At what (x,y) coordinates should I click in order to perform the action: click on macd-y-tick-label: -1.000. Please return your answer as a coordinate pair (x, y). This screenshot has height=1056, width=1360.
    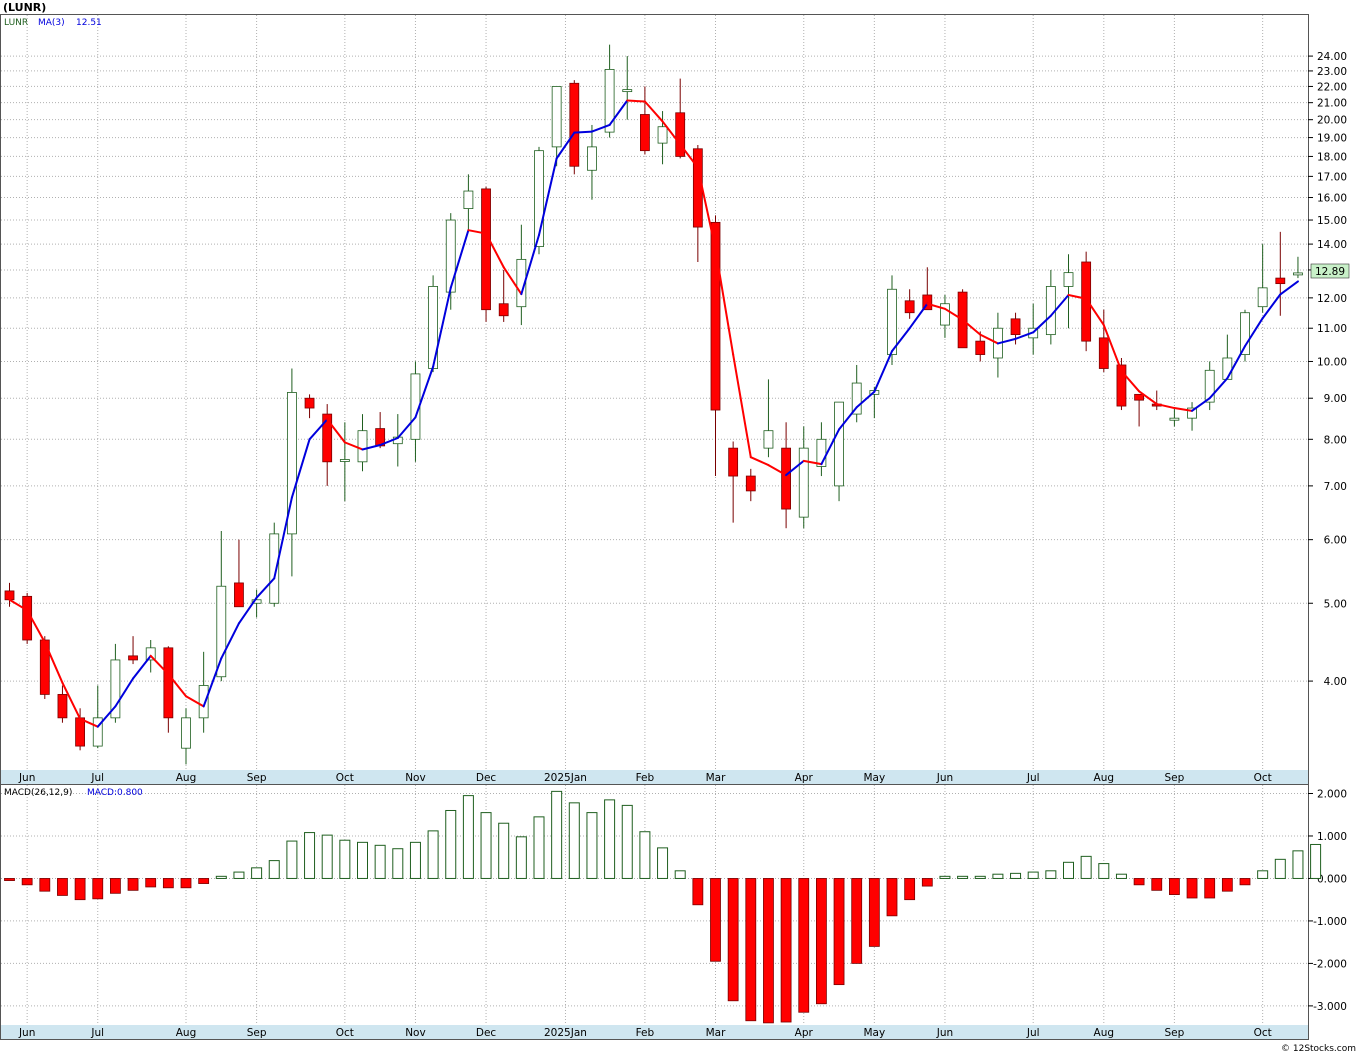
    Looking at the image, I should click on (1330, 922).